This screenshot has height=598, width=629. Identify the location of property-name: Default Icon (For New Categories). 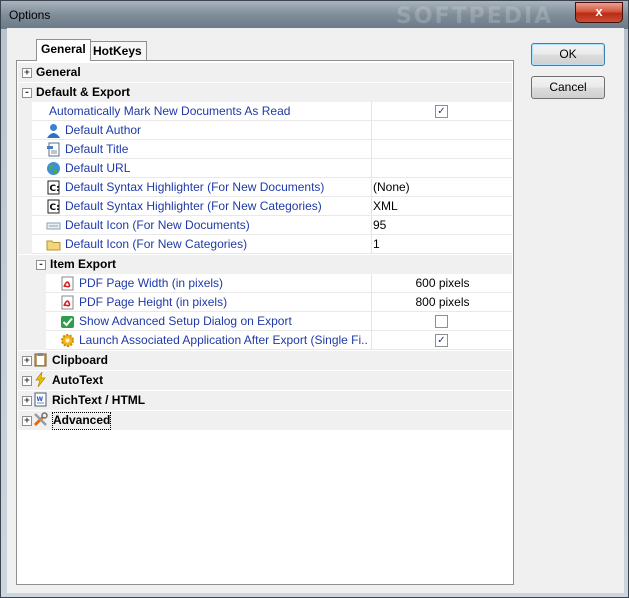
(156, 244).